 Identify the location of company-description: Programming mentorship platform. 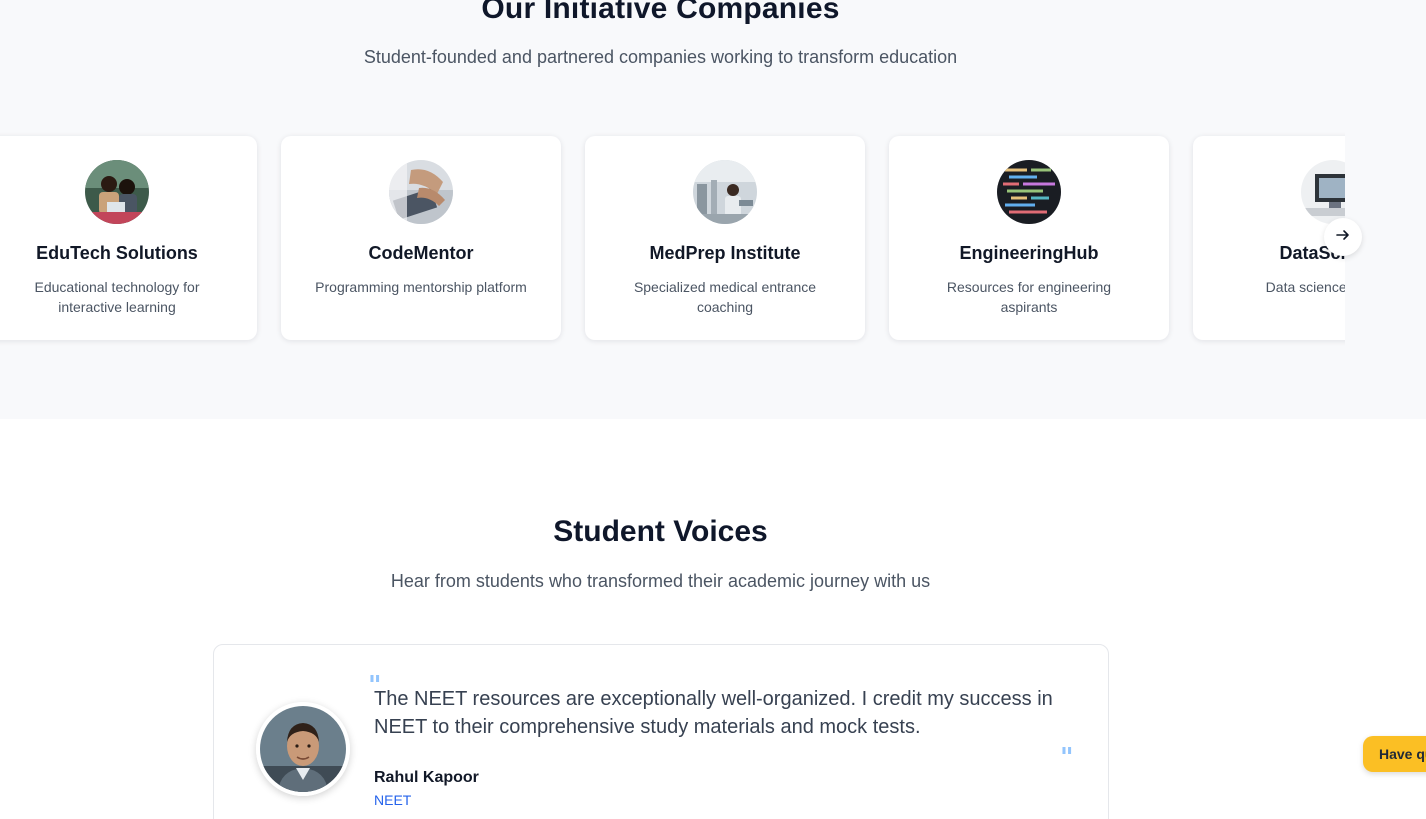
(421, 287).